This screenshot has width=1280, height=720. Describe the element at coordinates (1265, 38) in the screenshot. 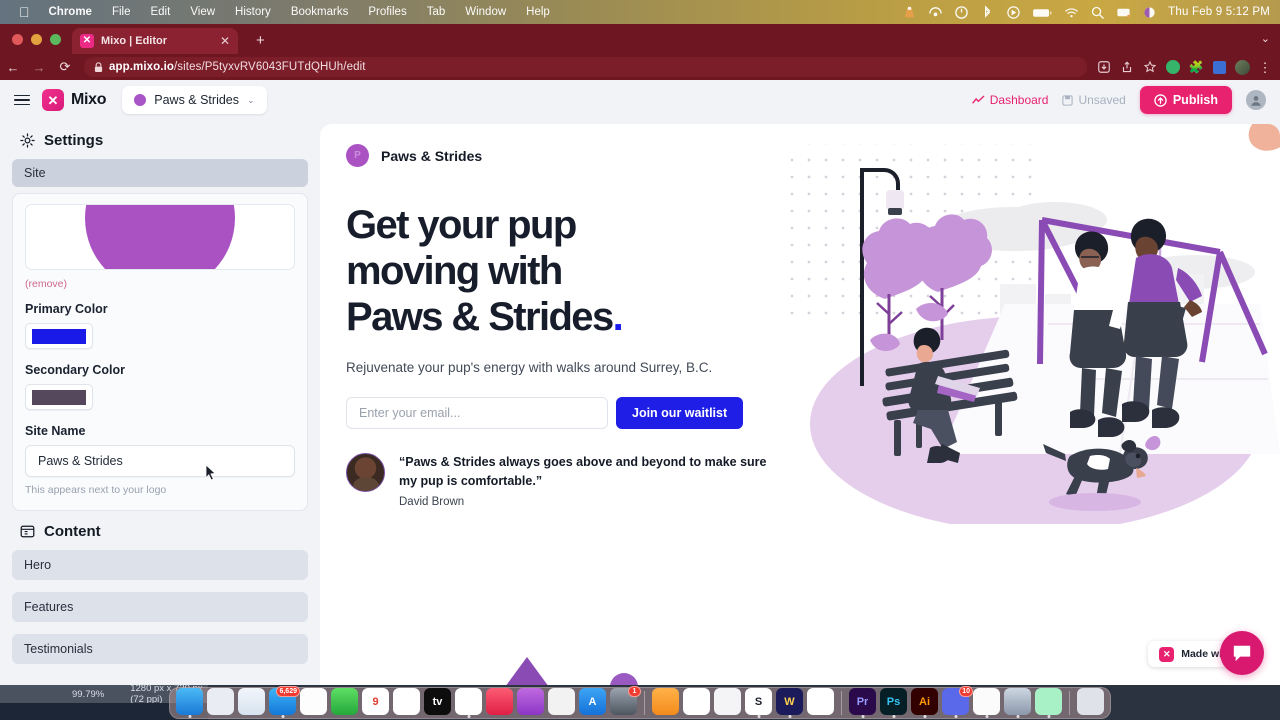

I see `tab-search-chevron-icon: ⌄` at that location.